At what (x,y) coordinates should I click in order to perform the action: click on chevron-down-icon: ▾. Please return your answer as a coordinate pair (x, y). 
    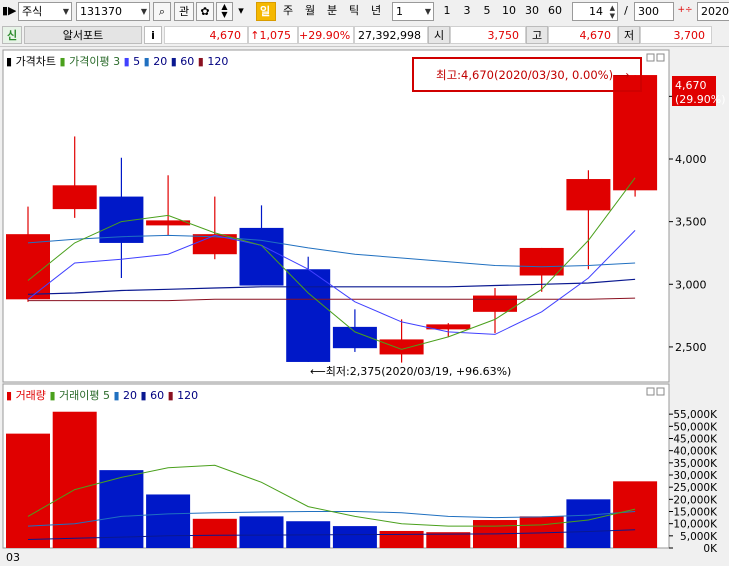
    Looking at the image, I should click on (241, 11).